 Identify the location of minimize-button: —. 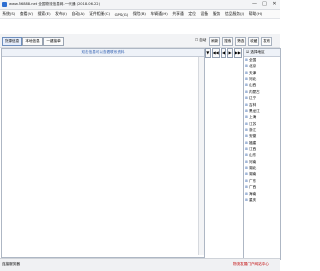
(254, 4).